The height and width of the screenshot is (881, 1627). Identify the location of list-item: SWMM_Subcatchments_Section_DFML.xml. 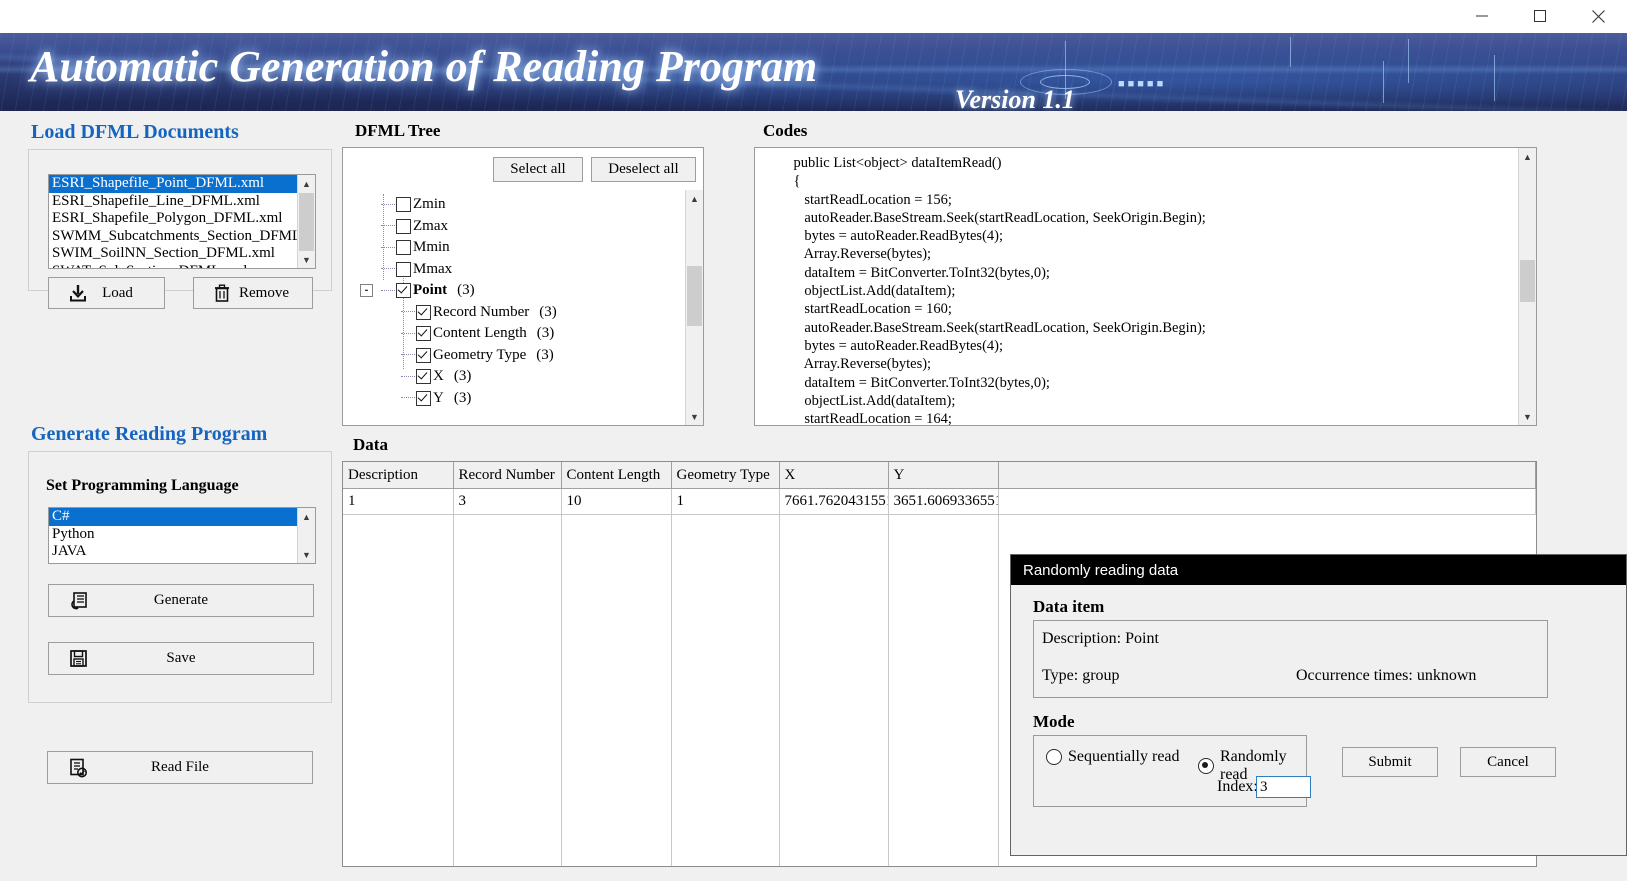
(173, 237).